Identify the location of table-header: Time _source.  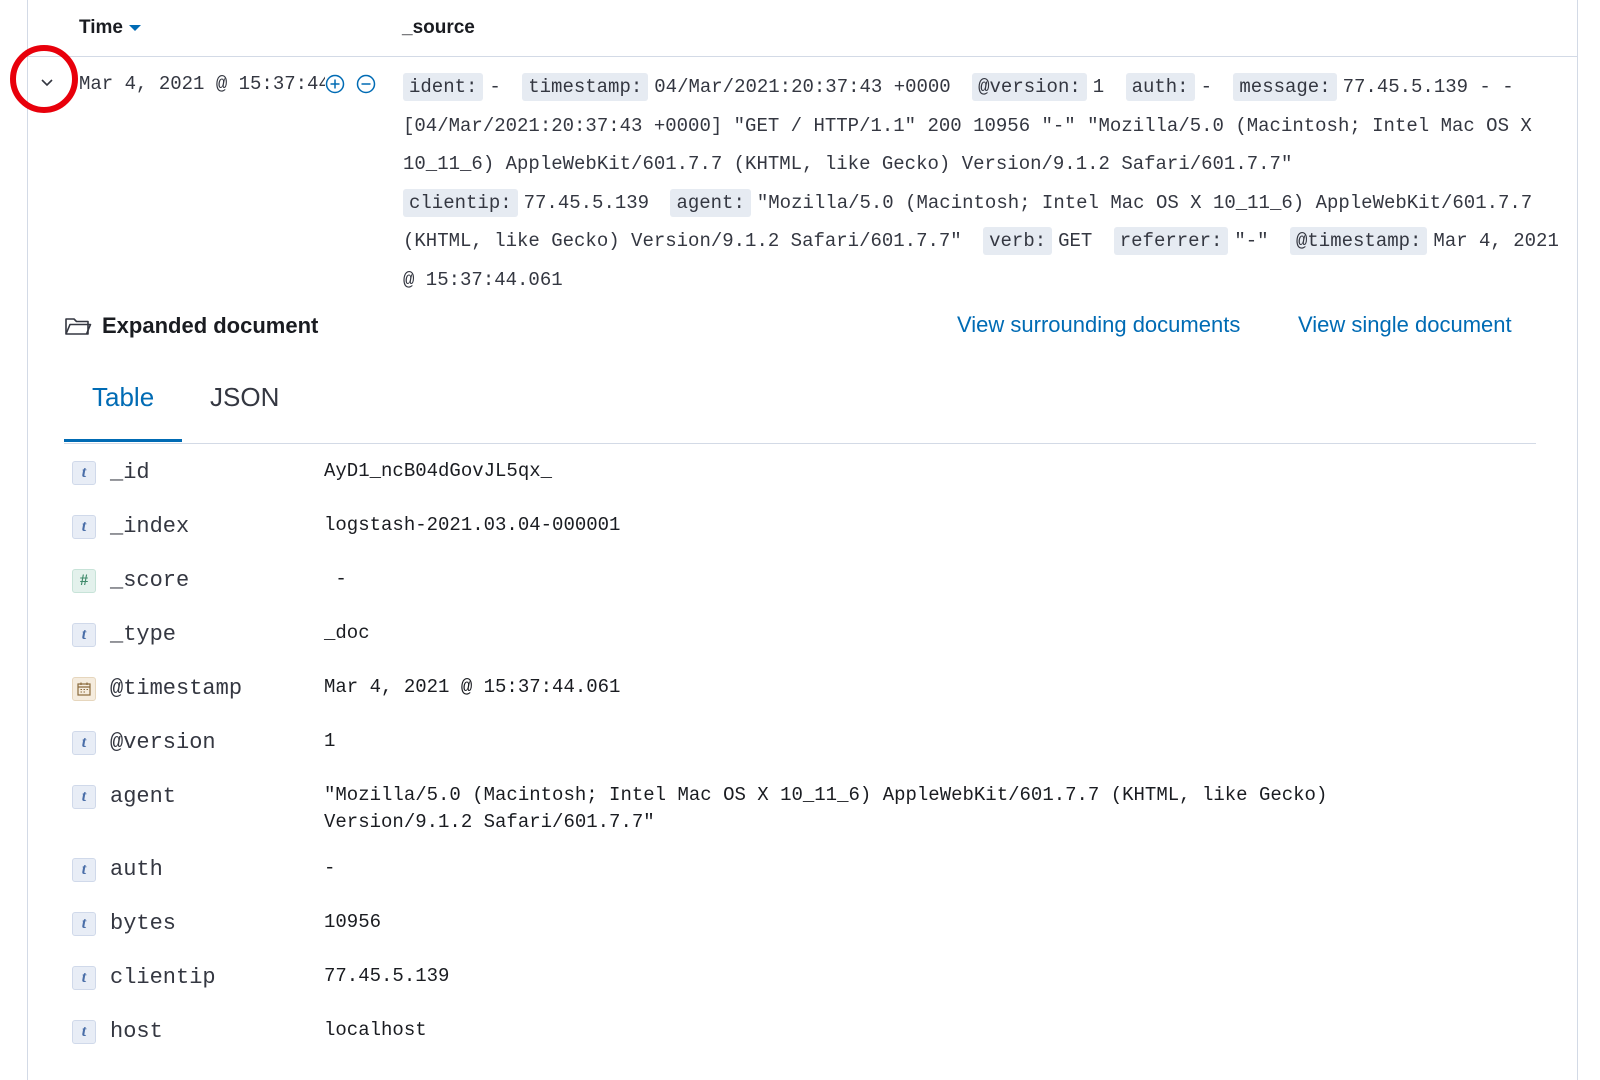
(802, 28).